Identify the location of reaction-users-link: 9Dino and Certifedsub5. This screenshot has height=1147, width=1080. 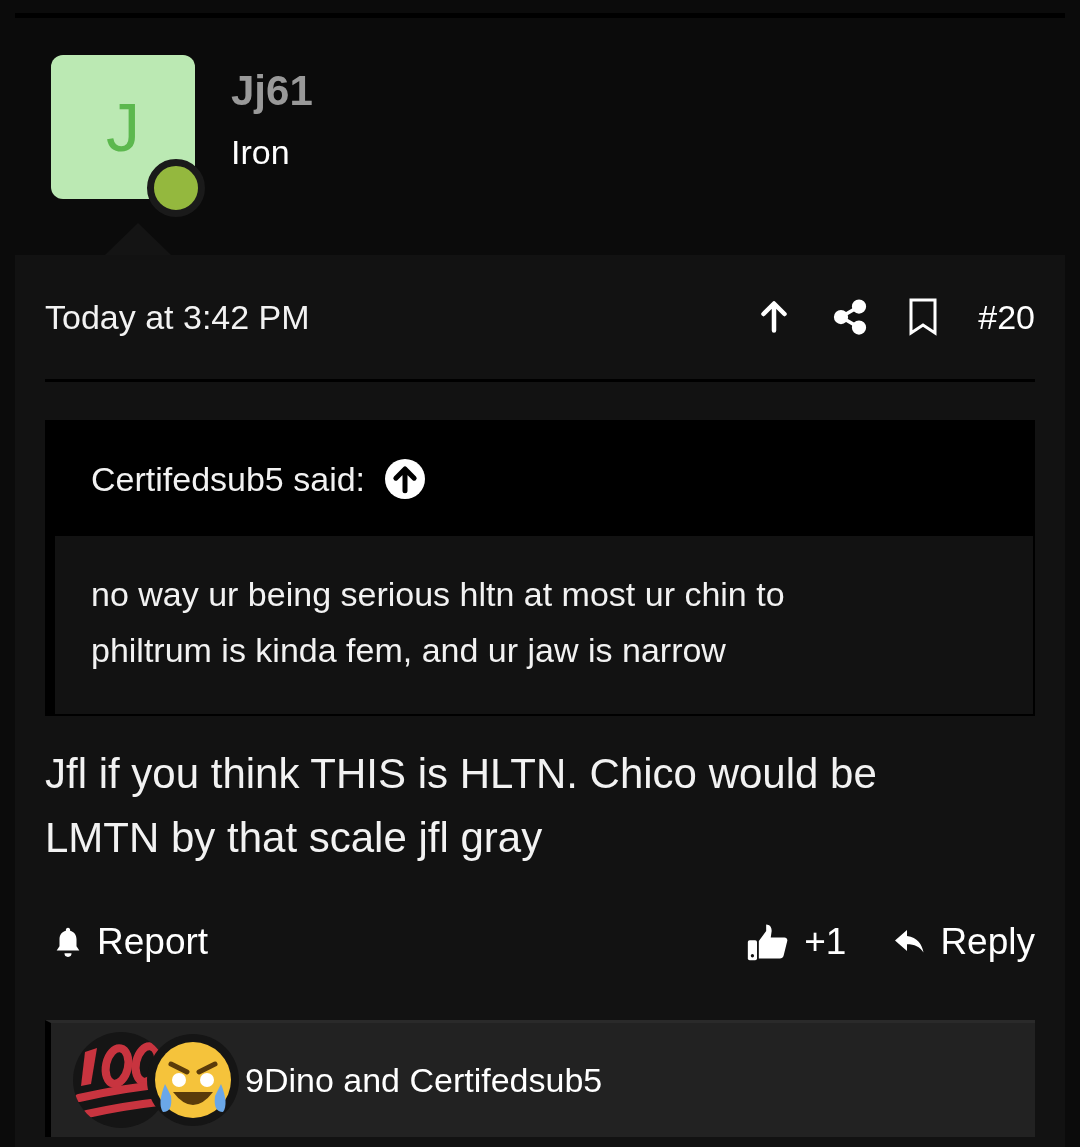
(424, 1080).